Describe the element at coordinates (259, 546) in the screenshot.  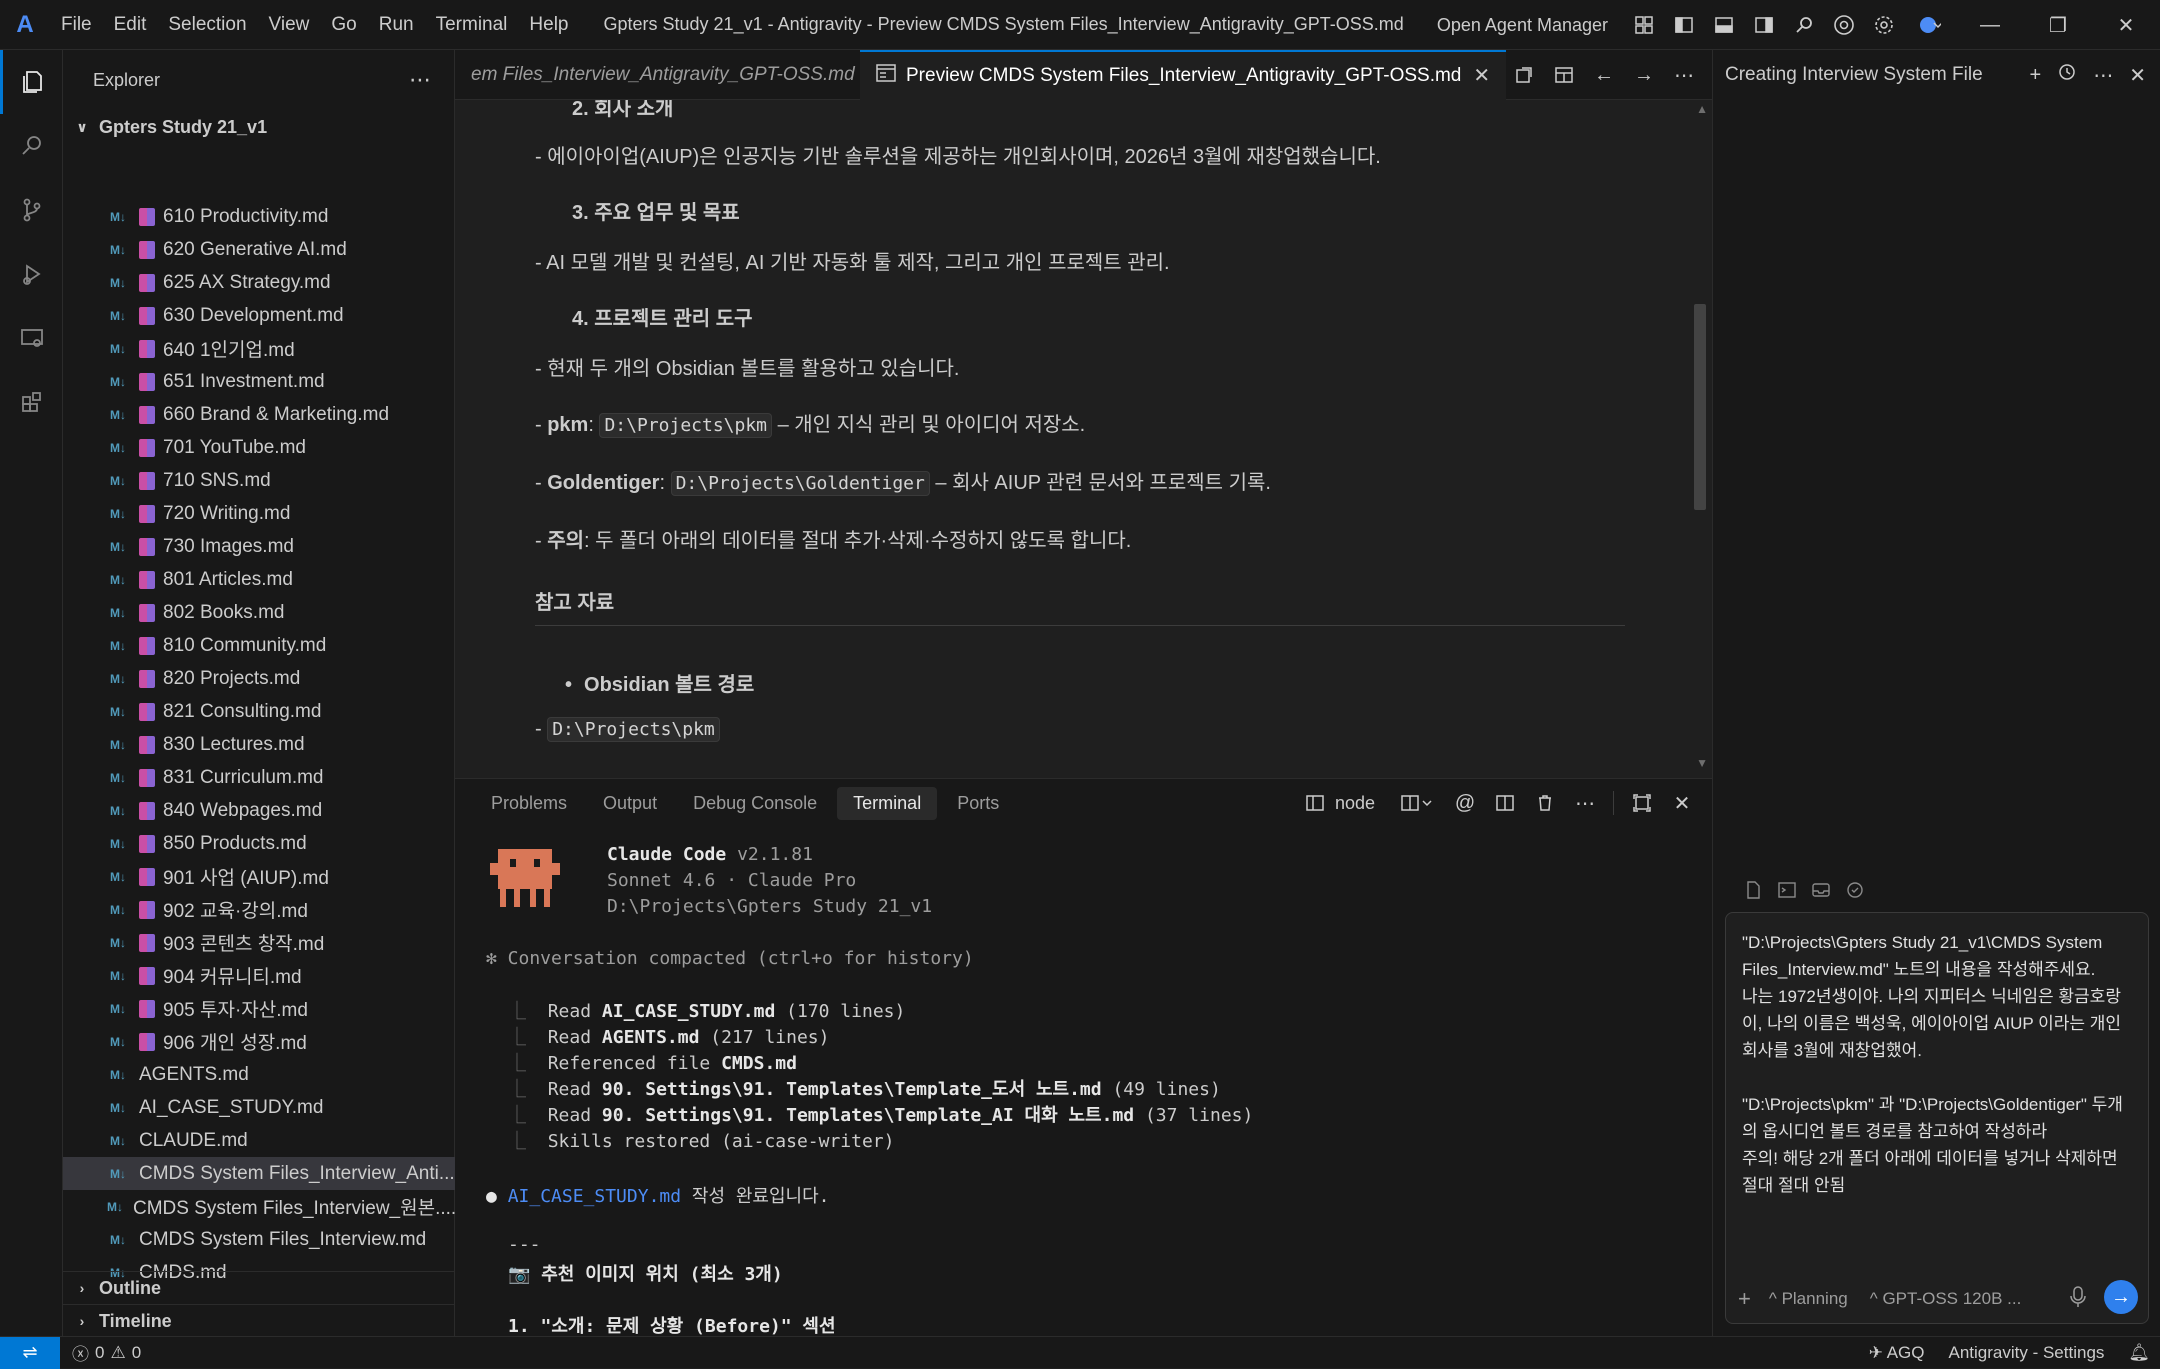
I see `file-item: M↓ 730 Images.md` at that location.